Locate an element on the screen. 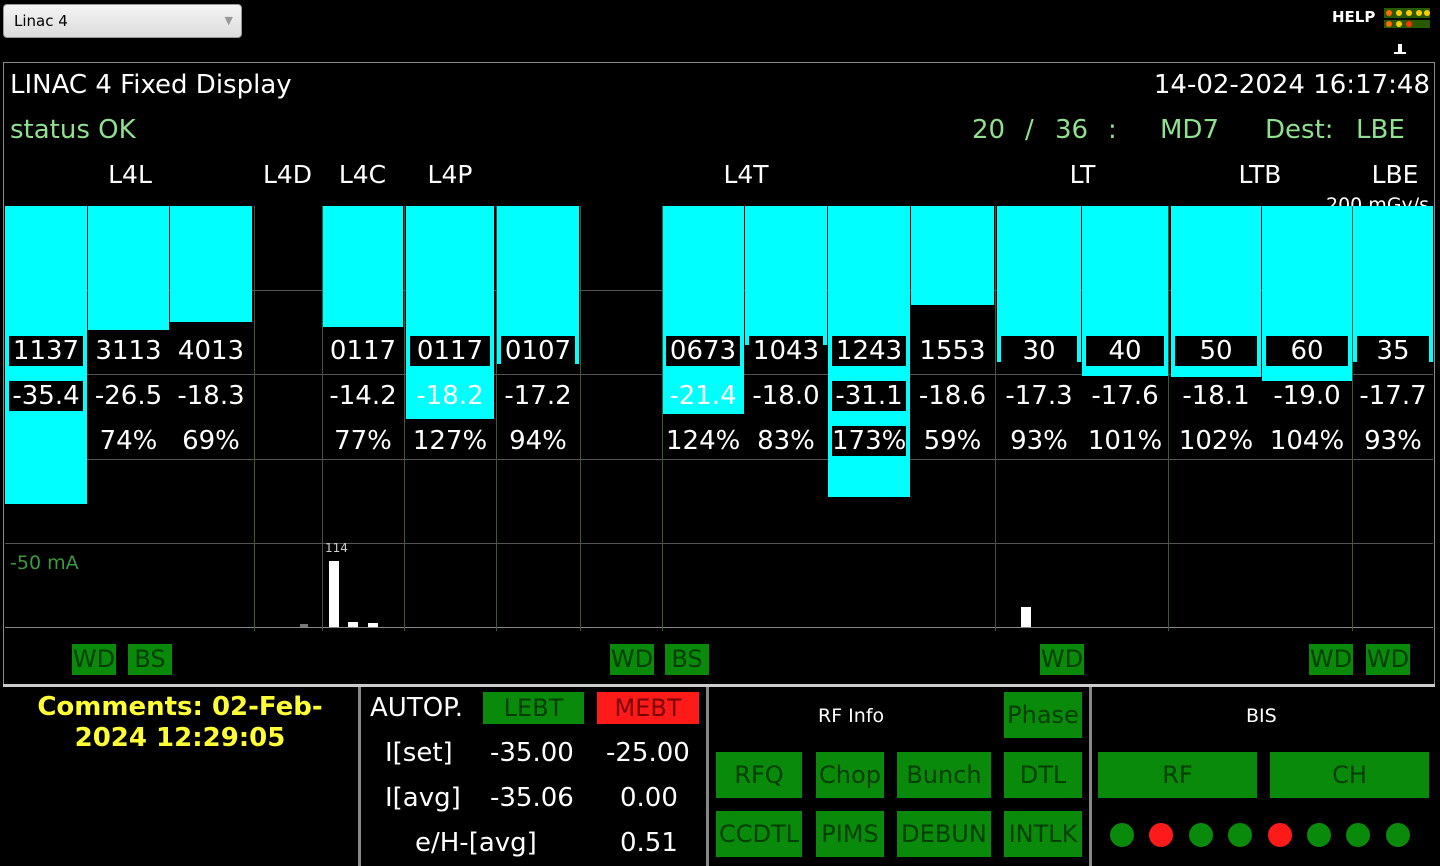 This screenshot has height=866, width=1440. rf-button-dtl: DTL is located at coordinates (1043, 775).